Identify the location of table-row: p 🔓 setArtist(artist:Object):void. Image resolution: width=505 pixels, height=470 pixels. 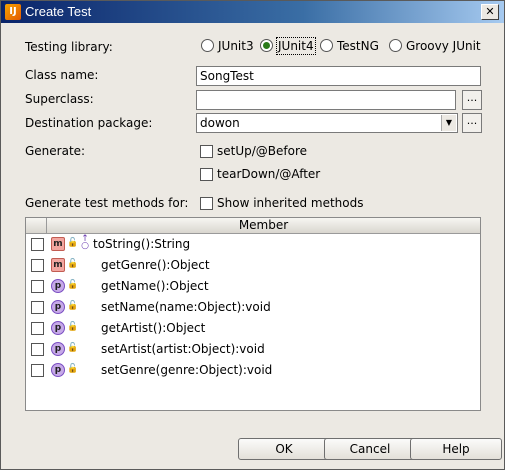
(253, 349).